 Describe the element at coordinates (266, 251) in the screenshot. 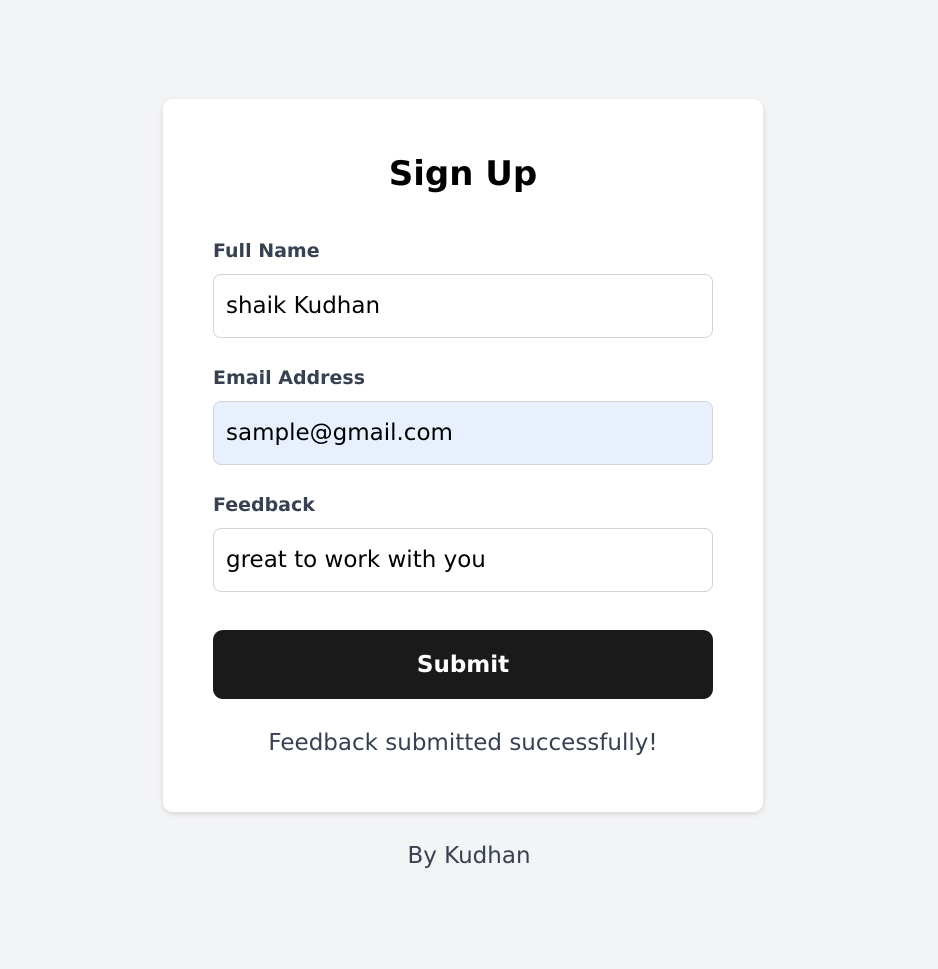

I see `full-name-label: Full Name` at that location.